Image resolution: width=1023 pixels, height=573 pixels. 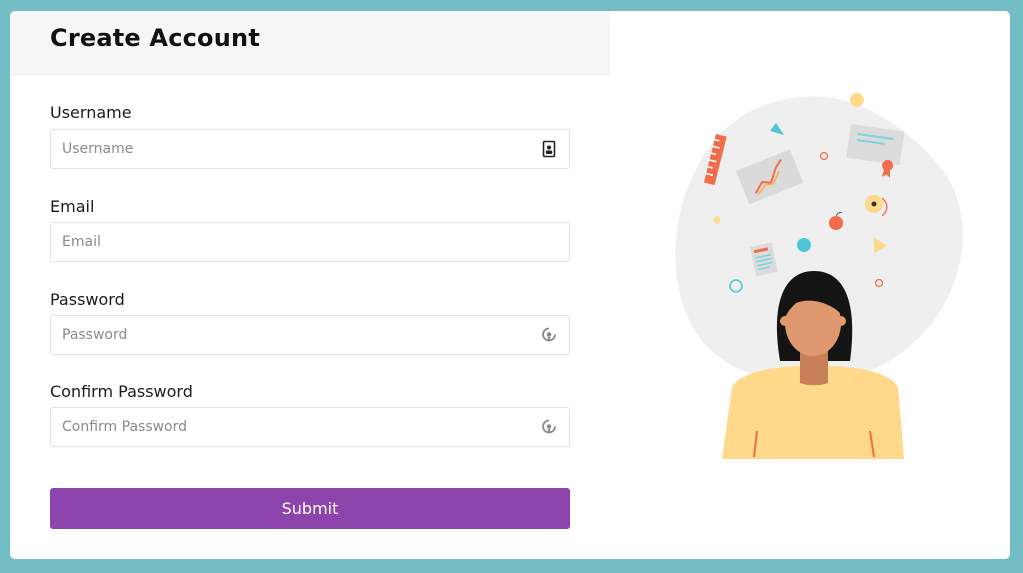 I want to click on submit-button: Submit, so click(x=310, y=508).